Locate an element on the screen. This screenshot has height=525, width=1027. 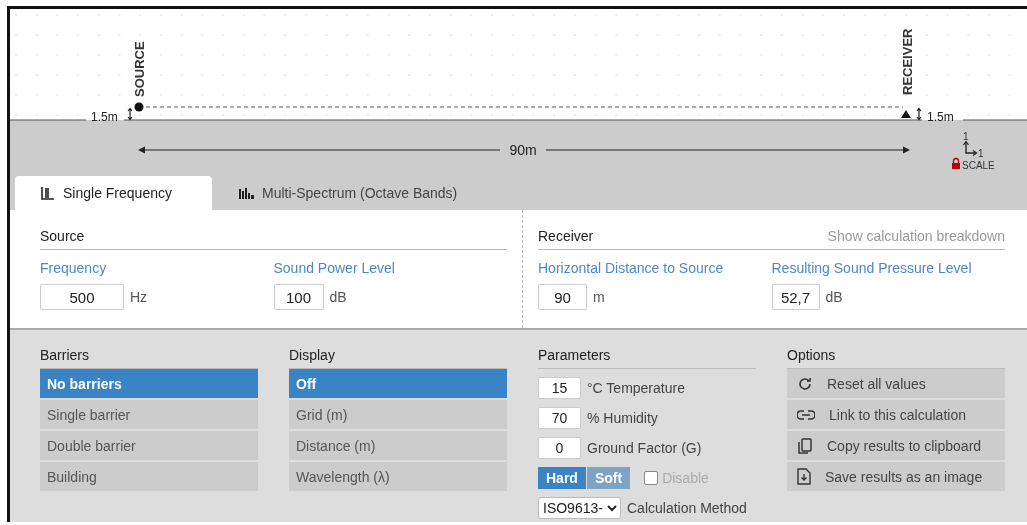
link-icon is located at coordinates (806, 414).